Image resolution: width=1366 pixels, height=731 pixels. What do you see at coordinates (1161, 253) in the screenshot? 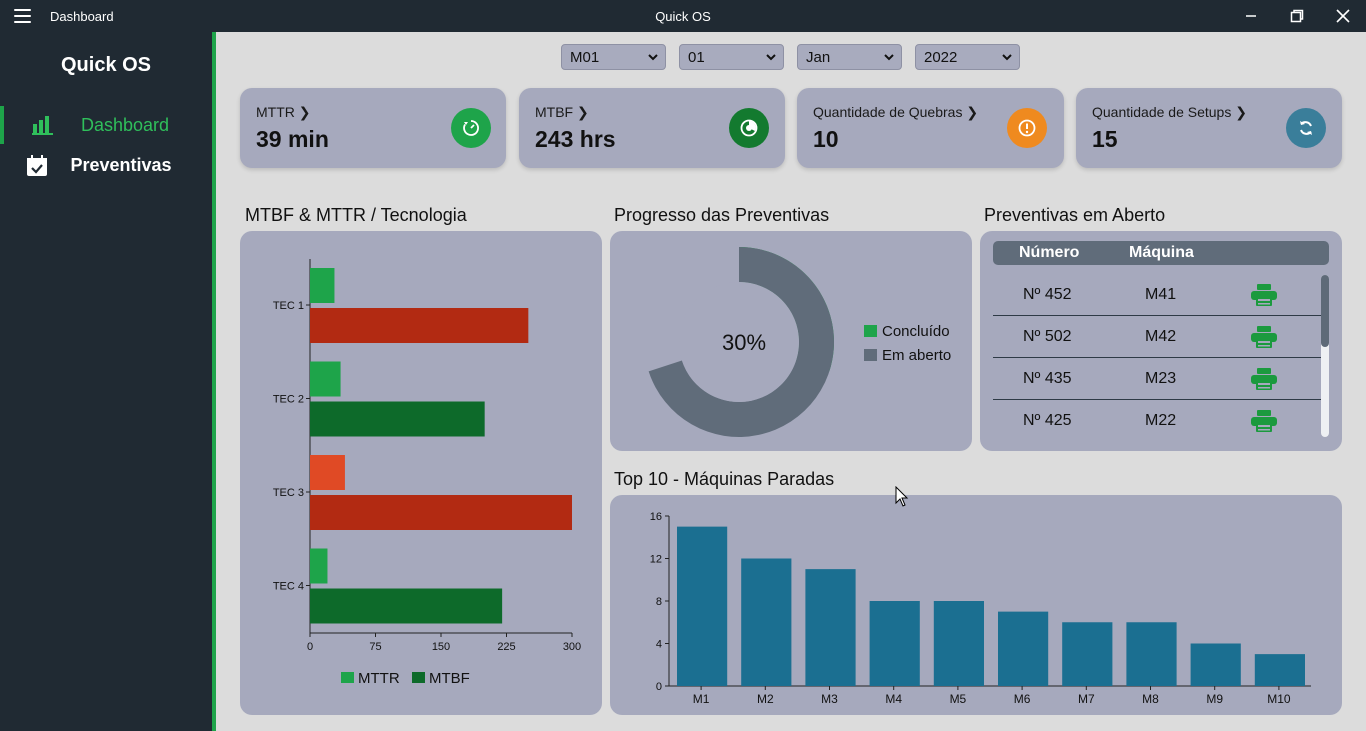
I see `table-header: Número Máquina` at bounding box center [1161, 253].